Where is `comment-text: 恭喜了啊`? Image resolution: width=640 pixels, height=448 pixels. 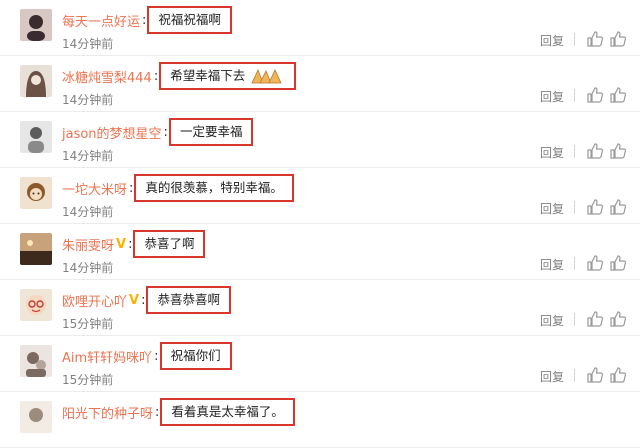 comment-text: 恭喜了啊 is located at coordinates (169, 243).